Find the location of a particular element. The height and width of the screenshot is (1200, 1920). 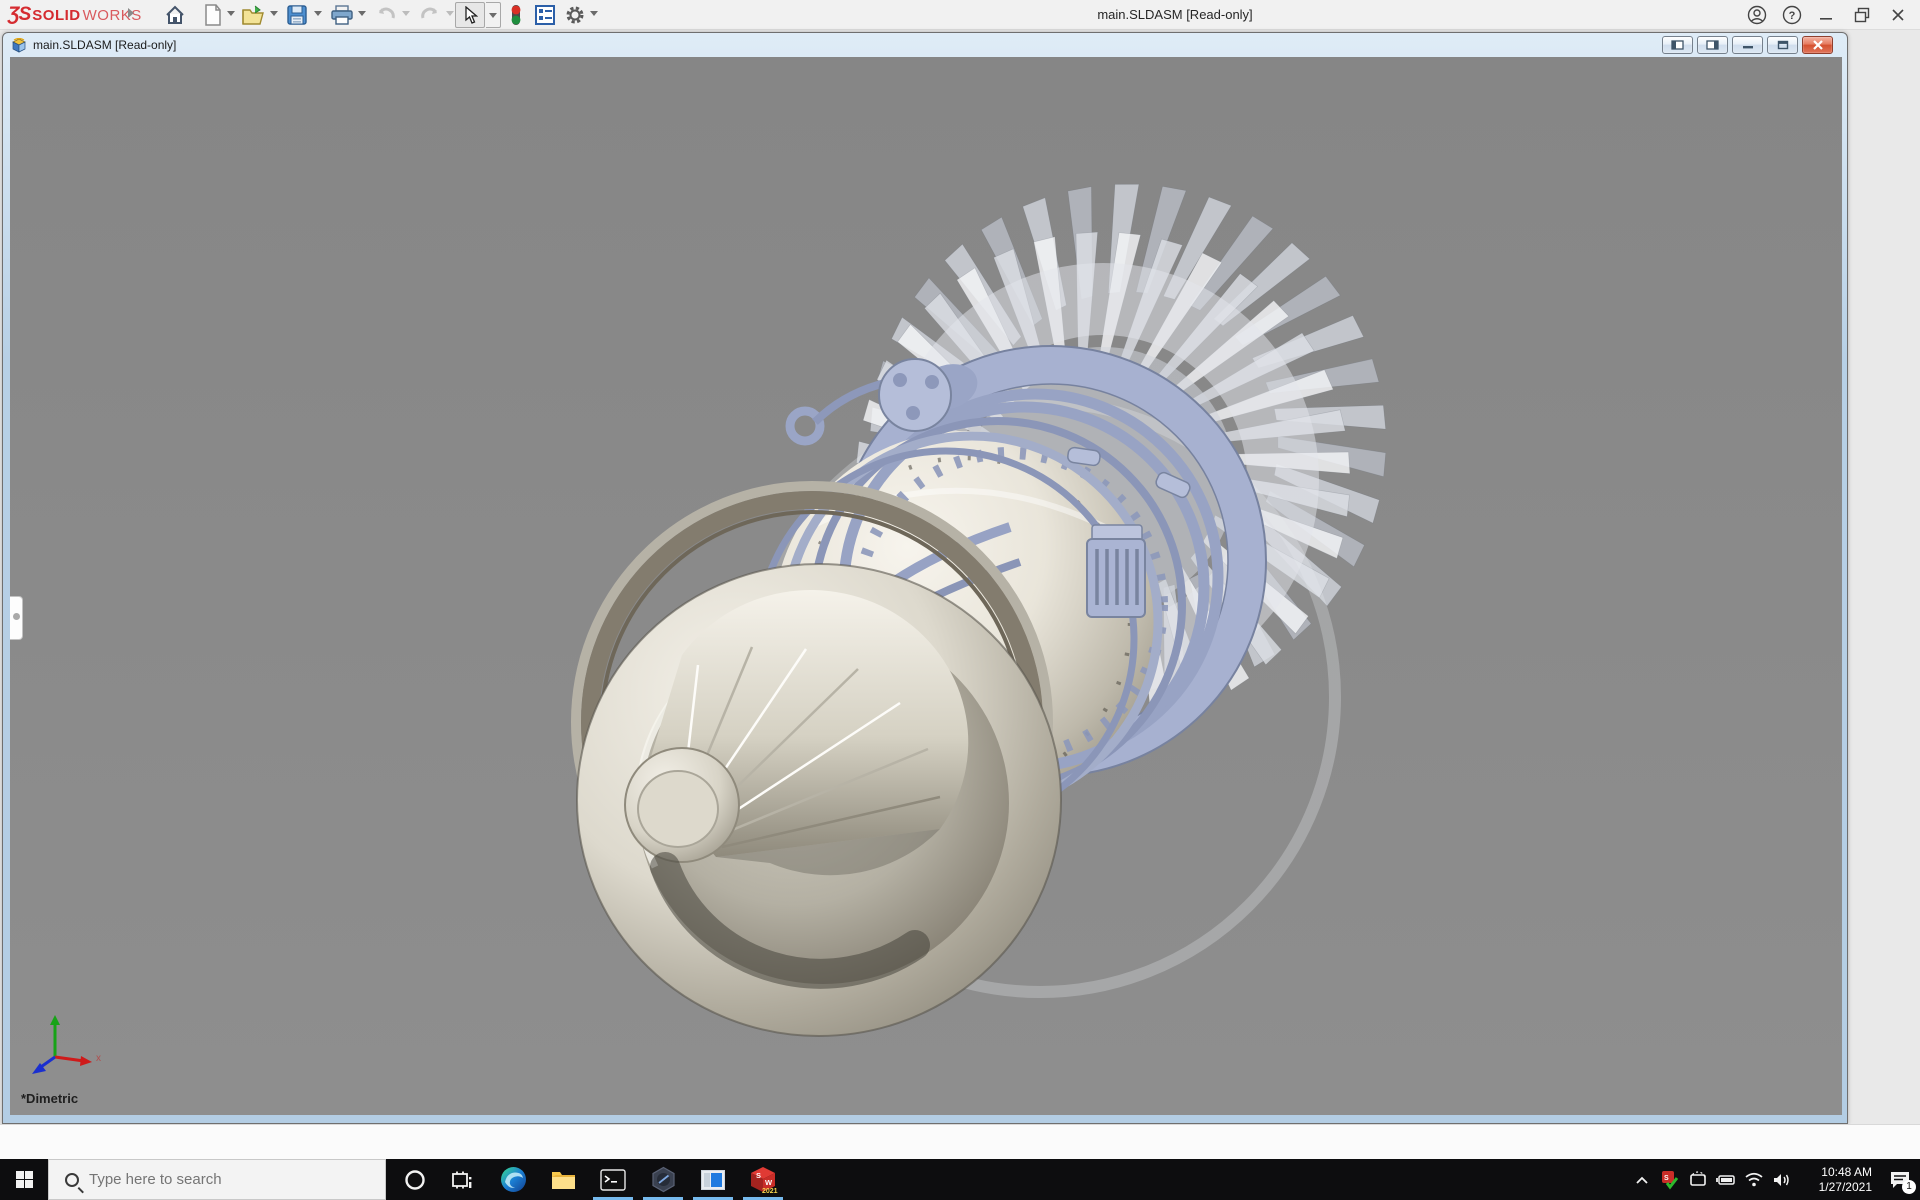

doc-minimize-button is located at coordinates (1747, 45).